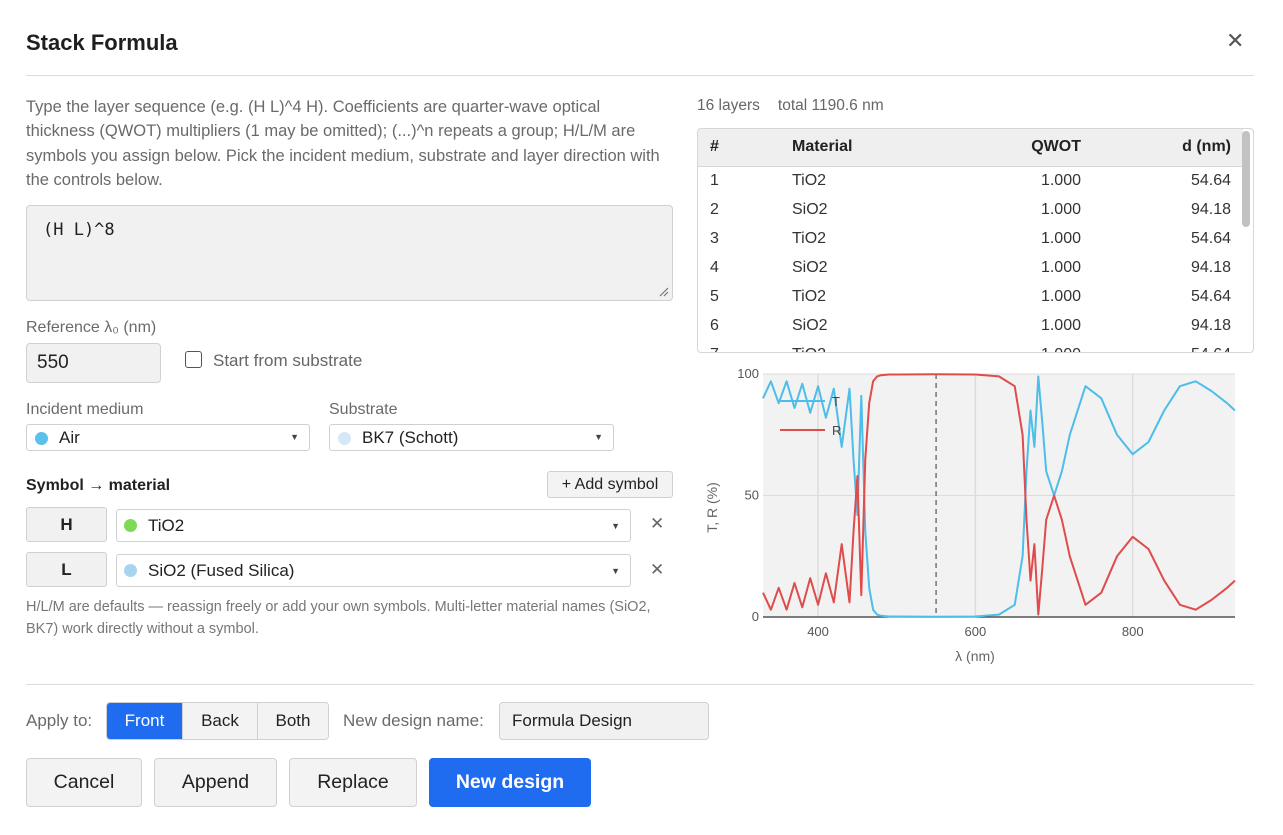 The height and width of the screenshot is (835, 1283). I want to click on substrate-value: BK7 (Schott), so click(410, 437).